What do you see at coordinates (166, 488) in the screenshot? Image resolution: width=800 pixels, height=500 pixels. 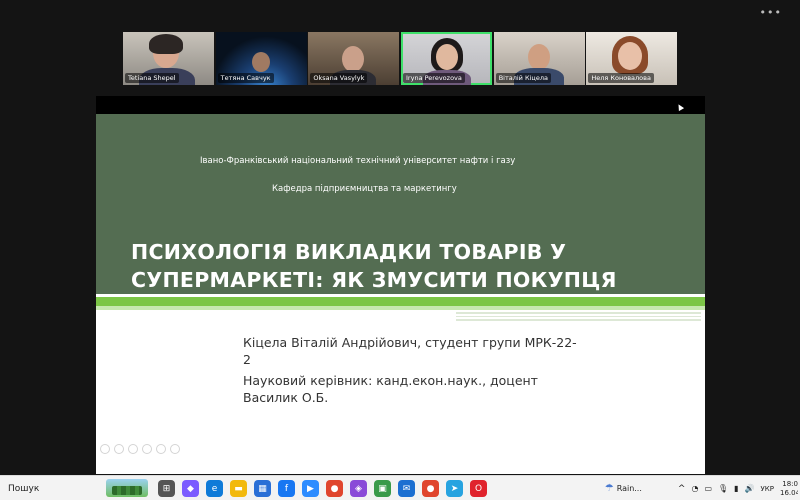 I see `task-view-icon: ⊞` at bounding box center [166, 488].